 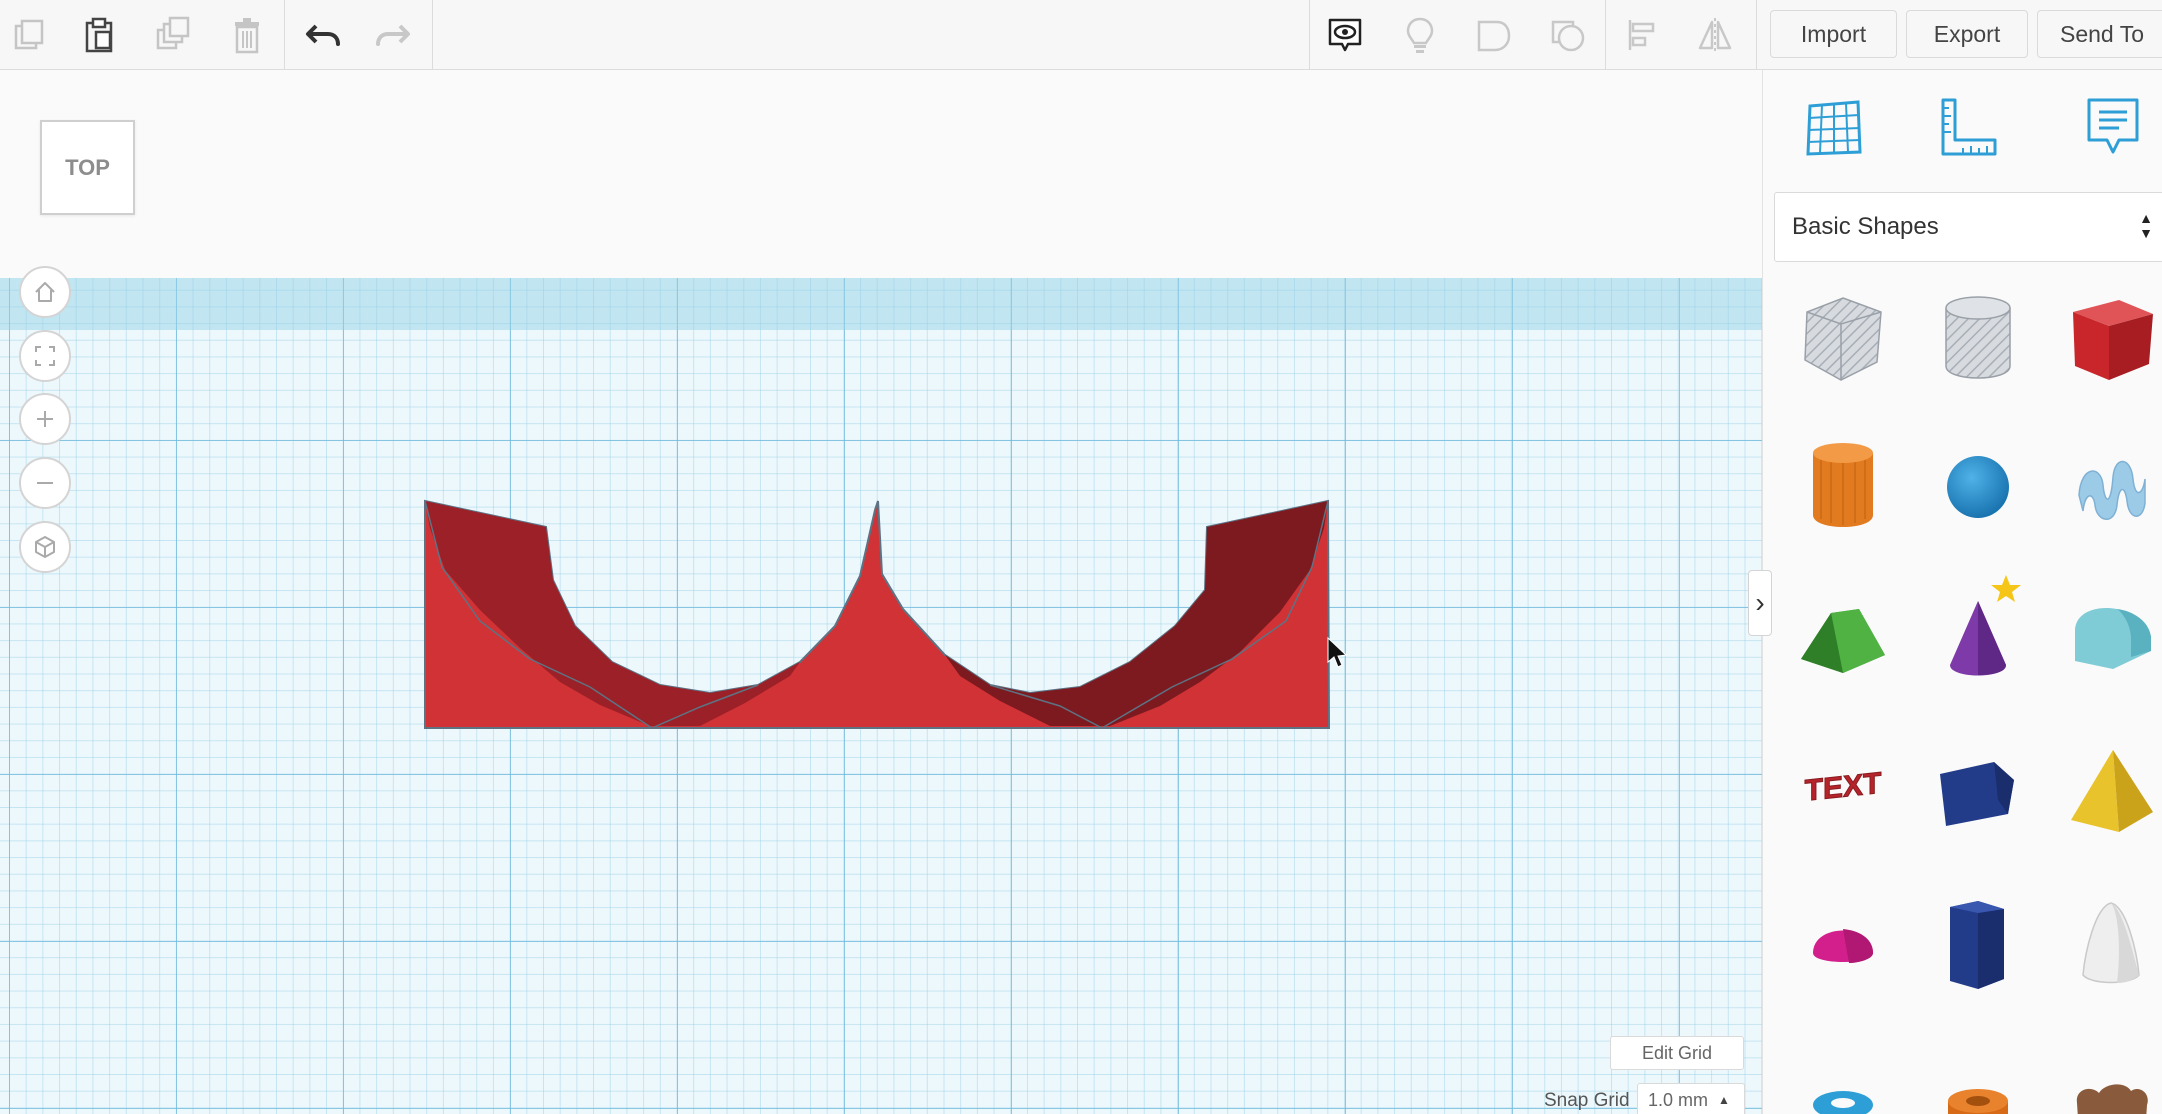 I want to click on snap-grid-label: Snap Grid, so click(x=1587, y=1100).